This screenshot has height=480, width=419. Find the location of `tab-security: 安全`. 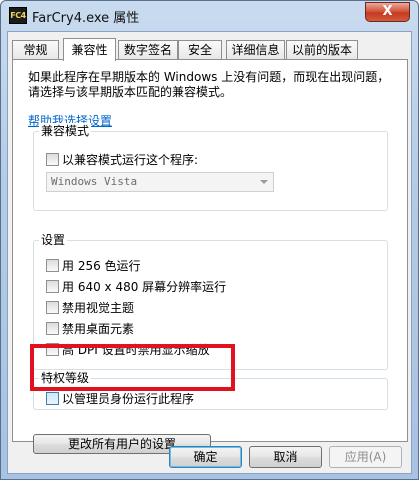

tab-security: 安全 is located at coordinates (200, 50).